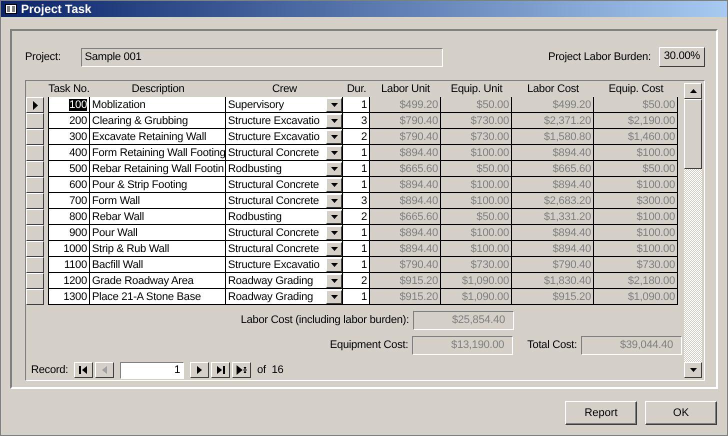  Describe the element at coordinates (158, 217) in the screenshot. I see `table-cell: Rebar Wall` at that location.